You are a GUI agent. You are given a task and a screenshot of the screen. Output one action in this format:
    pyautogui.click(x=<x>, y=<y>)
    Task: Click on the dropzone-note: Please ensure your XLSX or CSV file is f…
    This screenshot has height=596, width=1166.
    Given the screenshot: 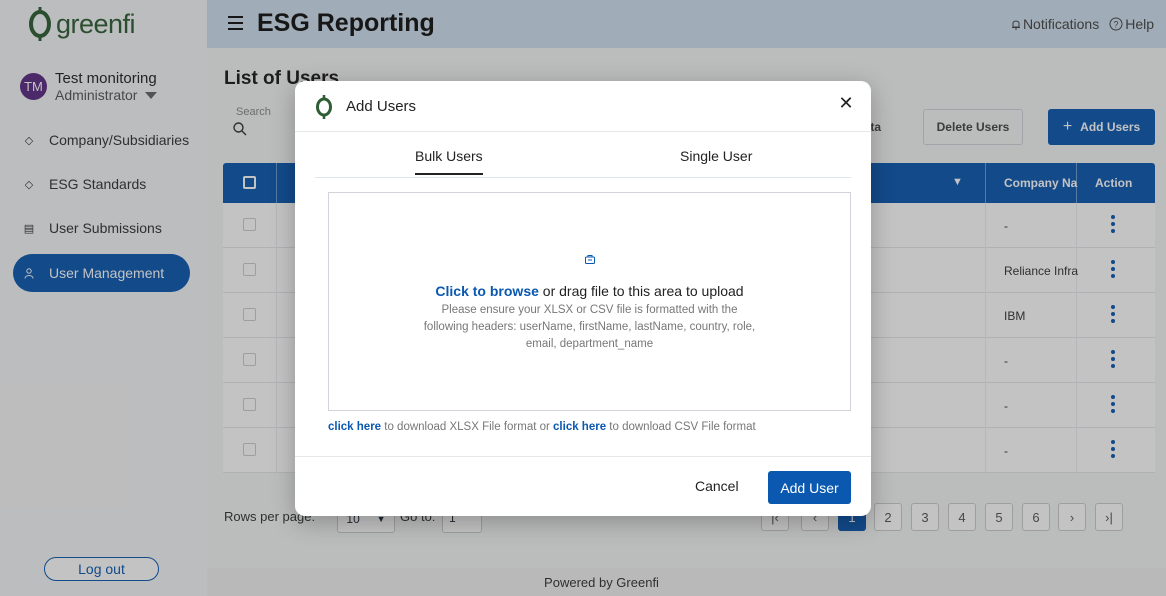 What is the action you would take?
    pyautogui.click(x=589, y=327)
    